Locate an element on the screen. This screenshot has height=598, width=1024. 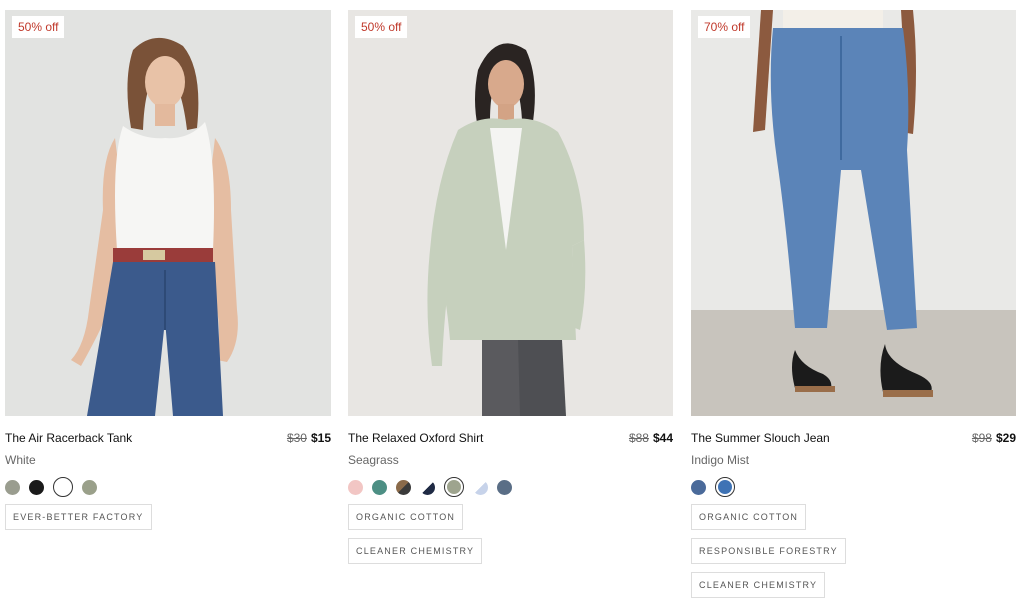
original-price: $30 is located at coordinates (296, 438).